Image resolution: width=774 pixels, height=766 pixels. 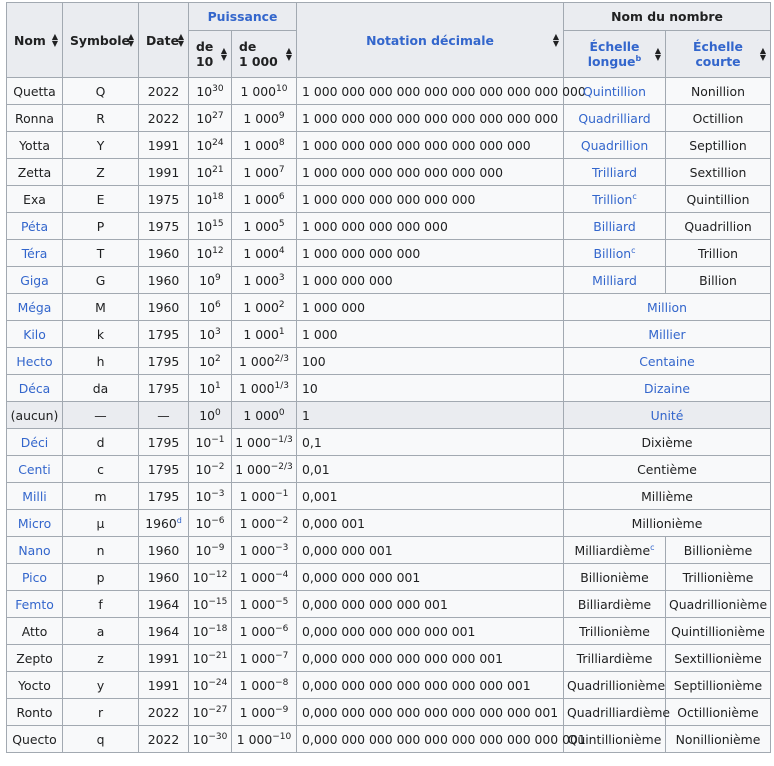 I want to click on power-10-cell: 100, so click(x=210, y=415).